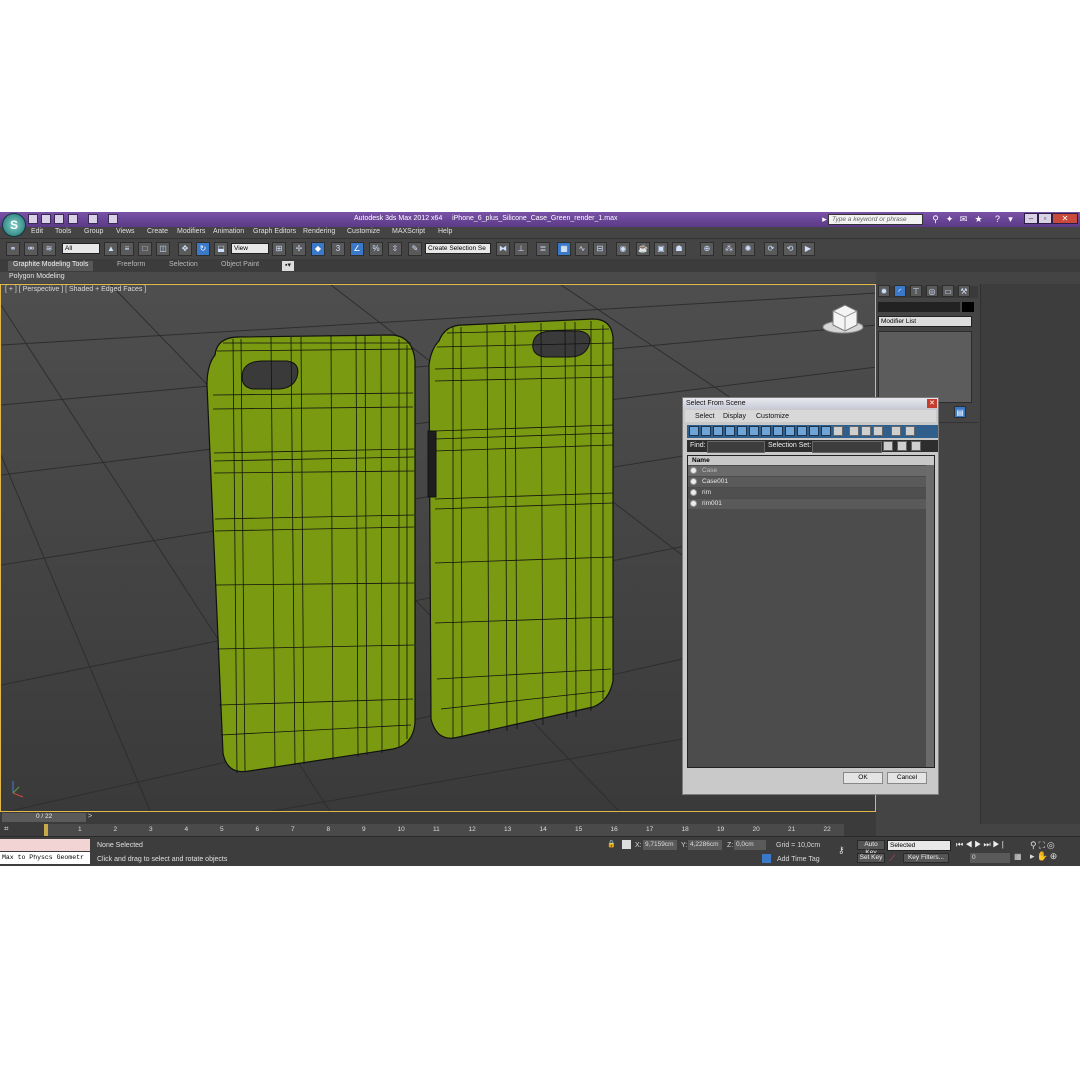 The width and height of the screenshot is (1080, 1080). What do you see at coordinates (626, 844) in the screenshot?
I see `absolute-mode-icon` at bounding box center [626, 844].